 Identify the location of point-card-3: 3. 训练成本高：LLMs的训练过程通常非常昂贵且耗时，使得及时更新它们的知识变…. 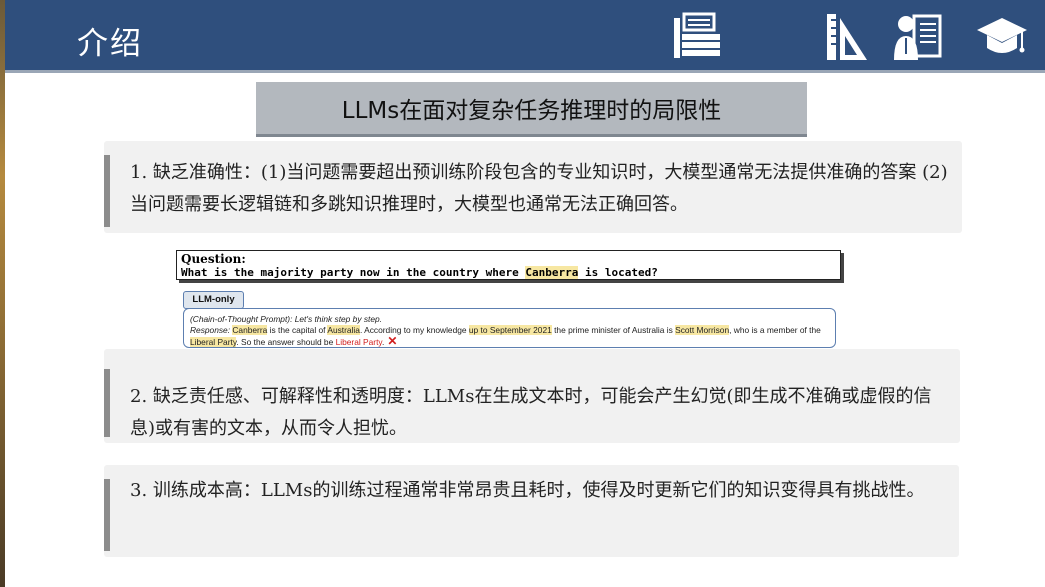
(531, 511).